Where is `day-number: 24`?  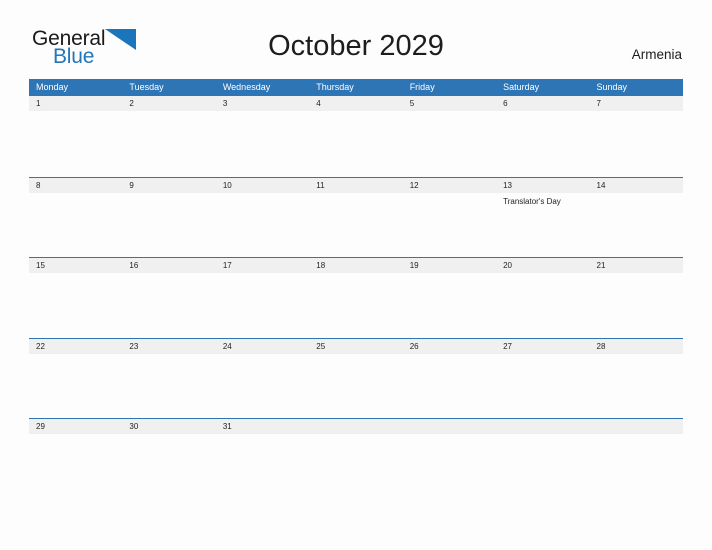 day-number: 24 is located at coordinates (262, 346).